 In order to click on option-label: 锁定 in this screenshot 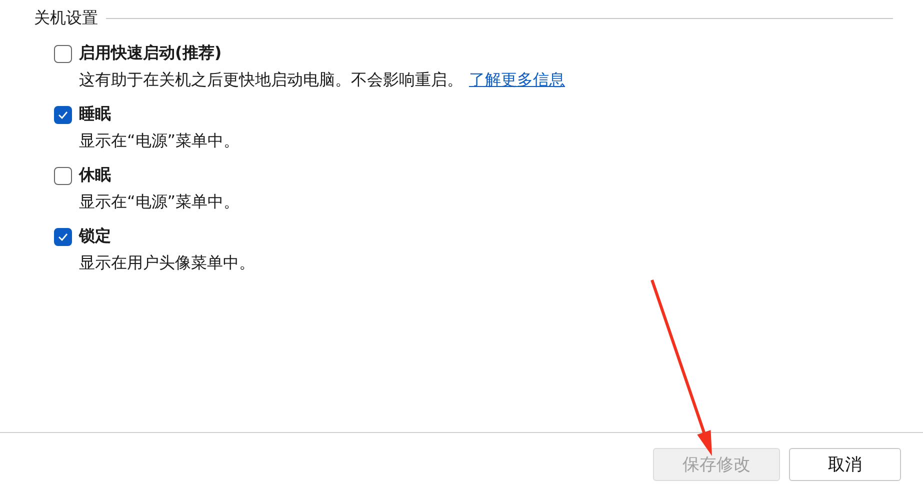, I will do `click(95, 236)`.